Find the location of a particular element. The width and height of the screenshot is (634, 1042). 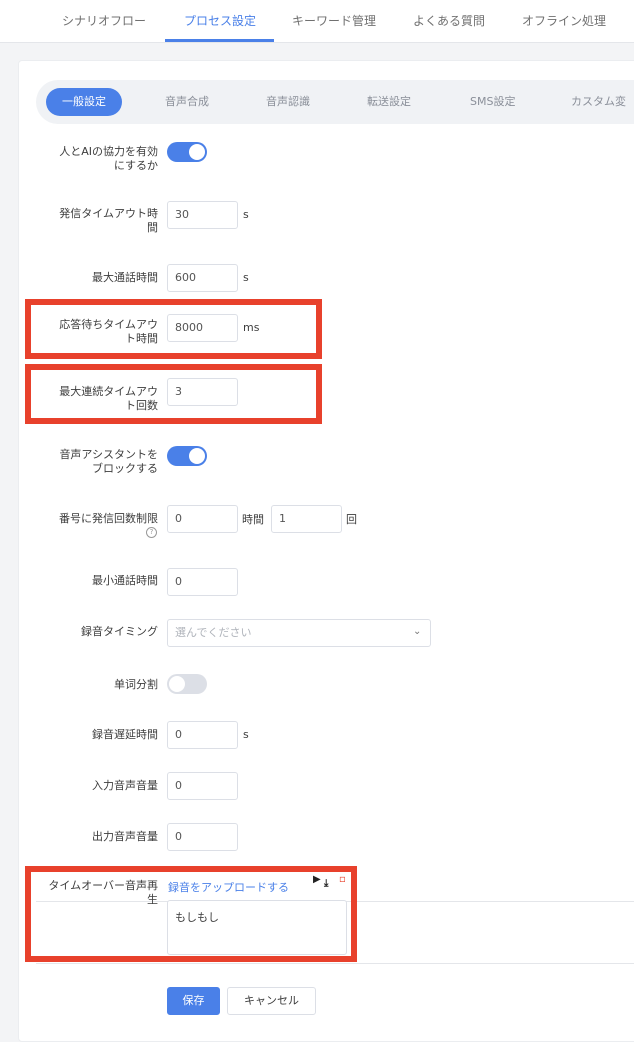

human-ai-label-line2: にするか is located at coordinates (135, 165).